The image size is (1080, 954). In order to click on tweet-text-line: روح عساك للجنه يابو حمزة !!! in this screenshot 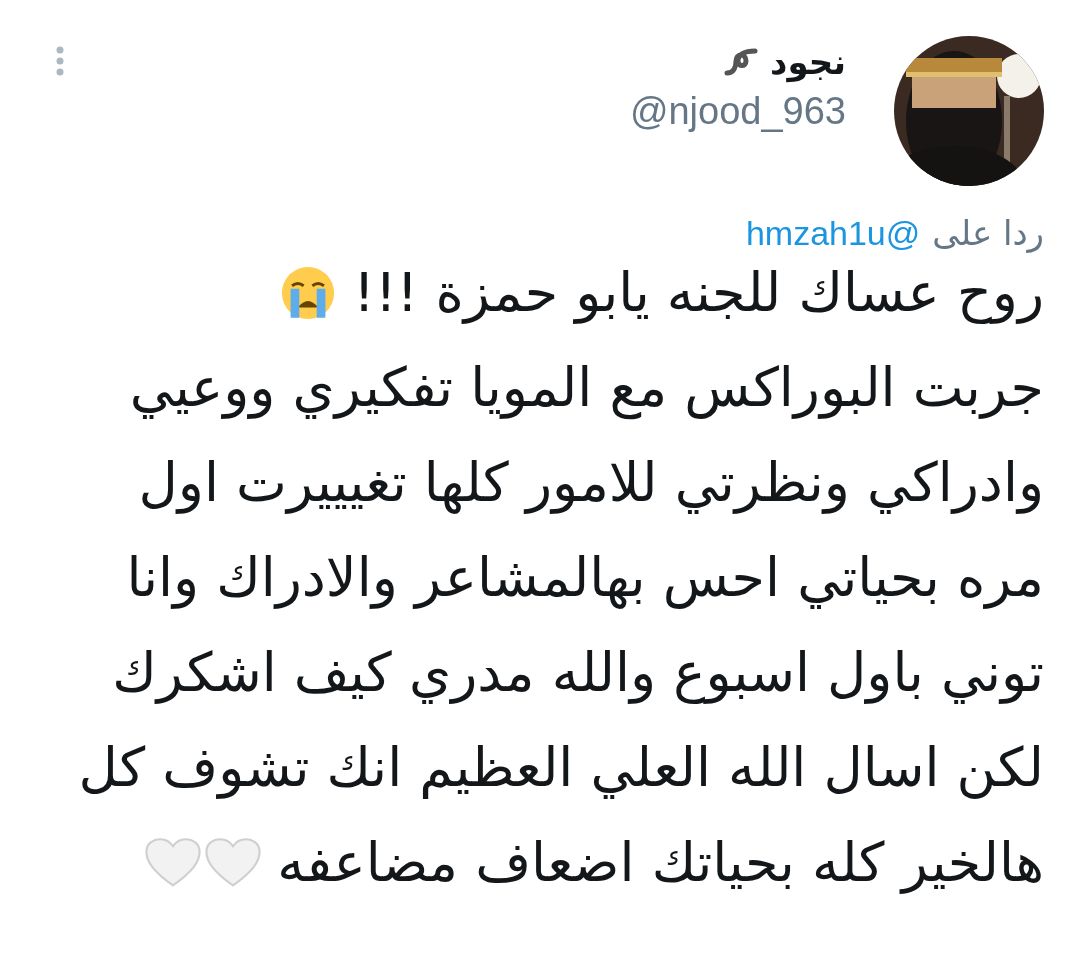, I will do `click(698, 293)`.